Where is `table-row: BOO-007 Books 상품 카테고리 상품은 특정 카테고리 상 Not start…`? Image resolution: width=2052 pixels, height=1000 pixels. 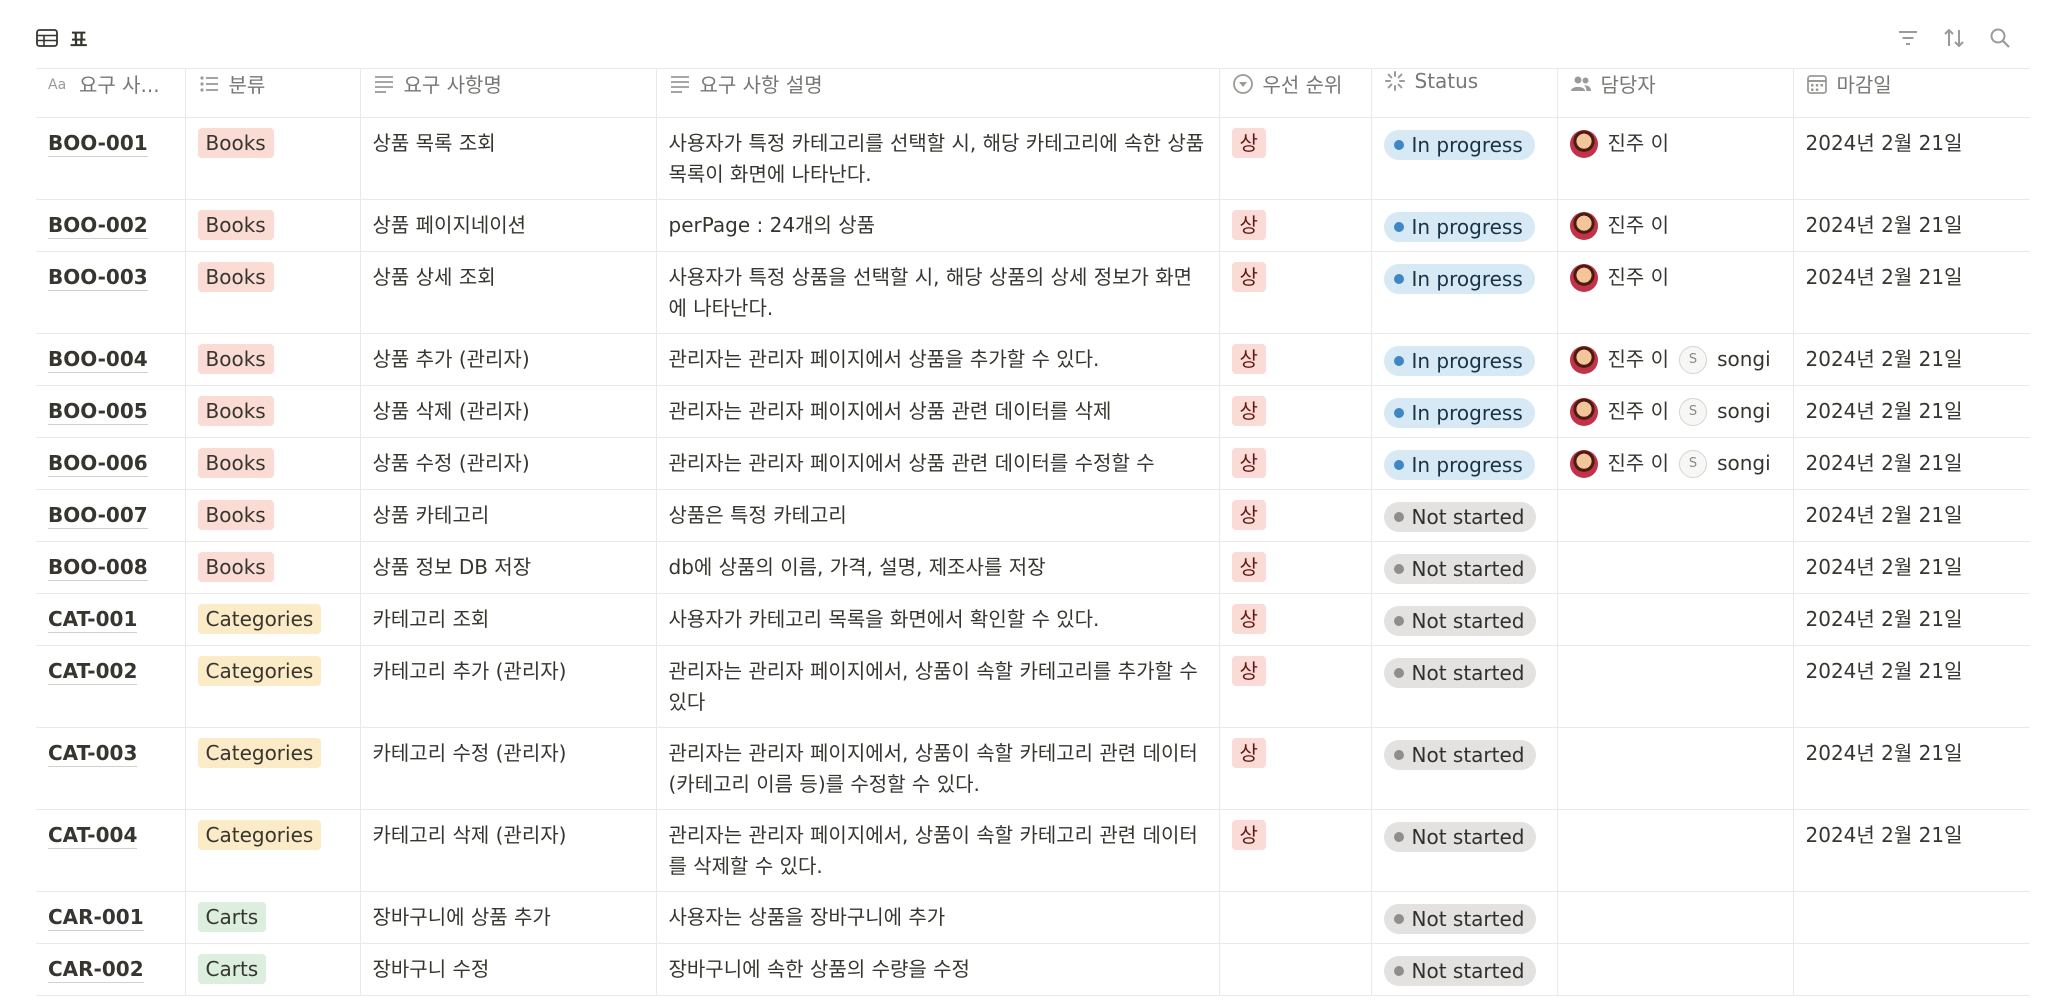 table-row: BOO-007 Books 상품 카테고리 상품은 특정 카테고리 상 Not start… is located at coordinates (1033, 515).